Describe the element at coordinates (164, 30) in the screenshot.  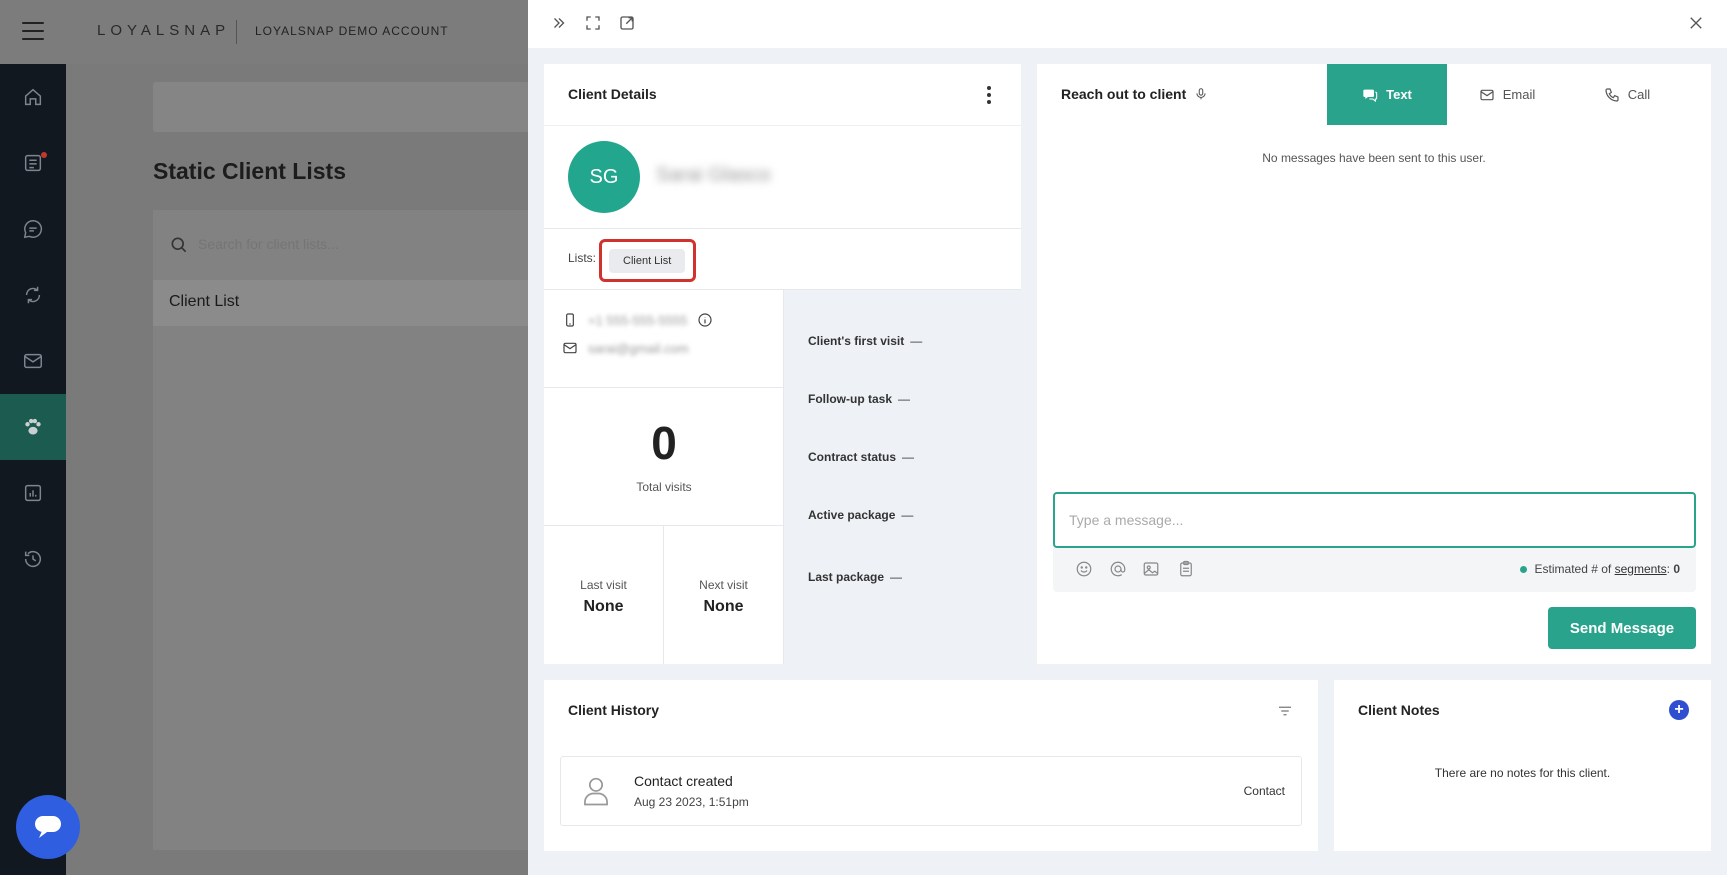
I see `brand-logo: LOYALSNAP` at that location.